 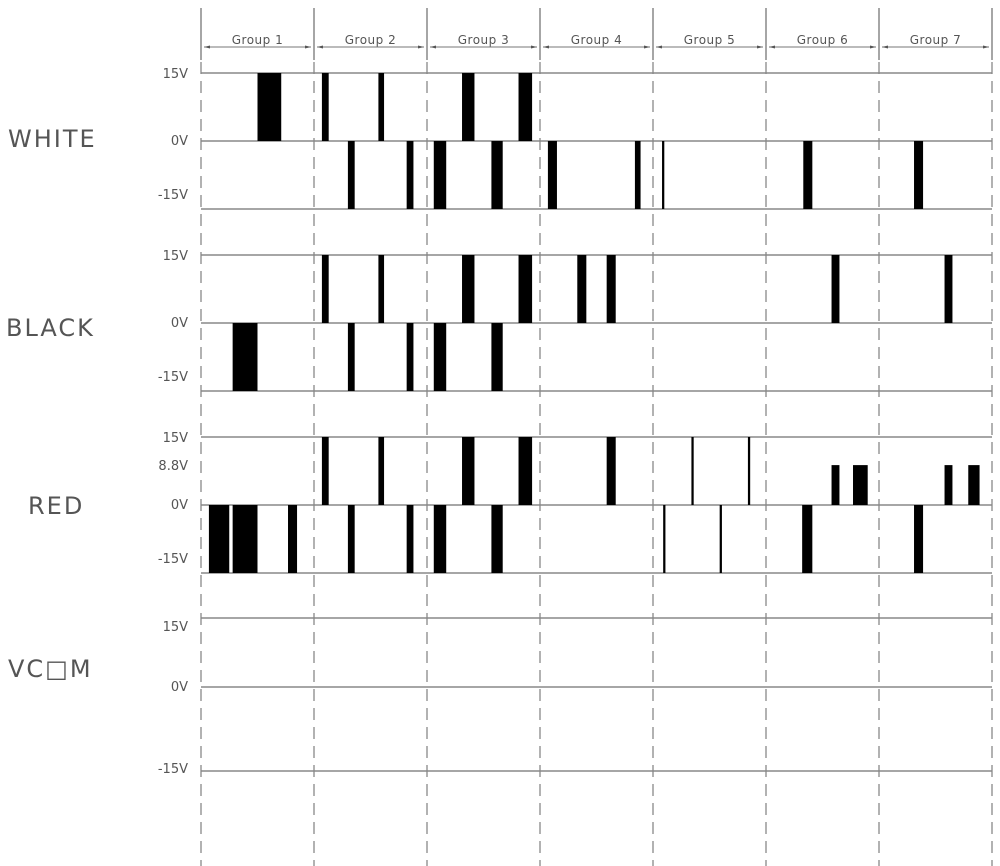 I want to click on group-label-5: Group 5, so click(x=709, y=40).